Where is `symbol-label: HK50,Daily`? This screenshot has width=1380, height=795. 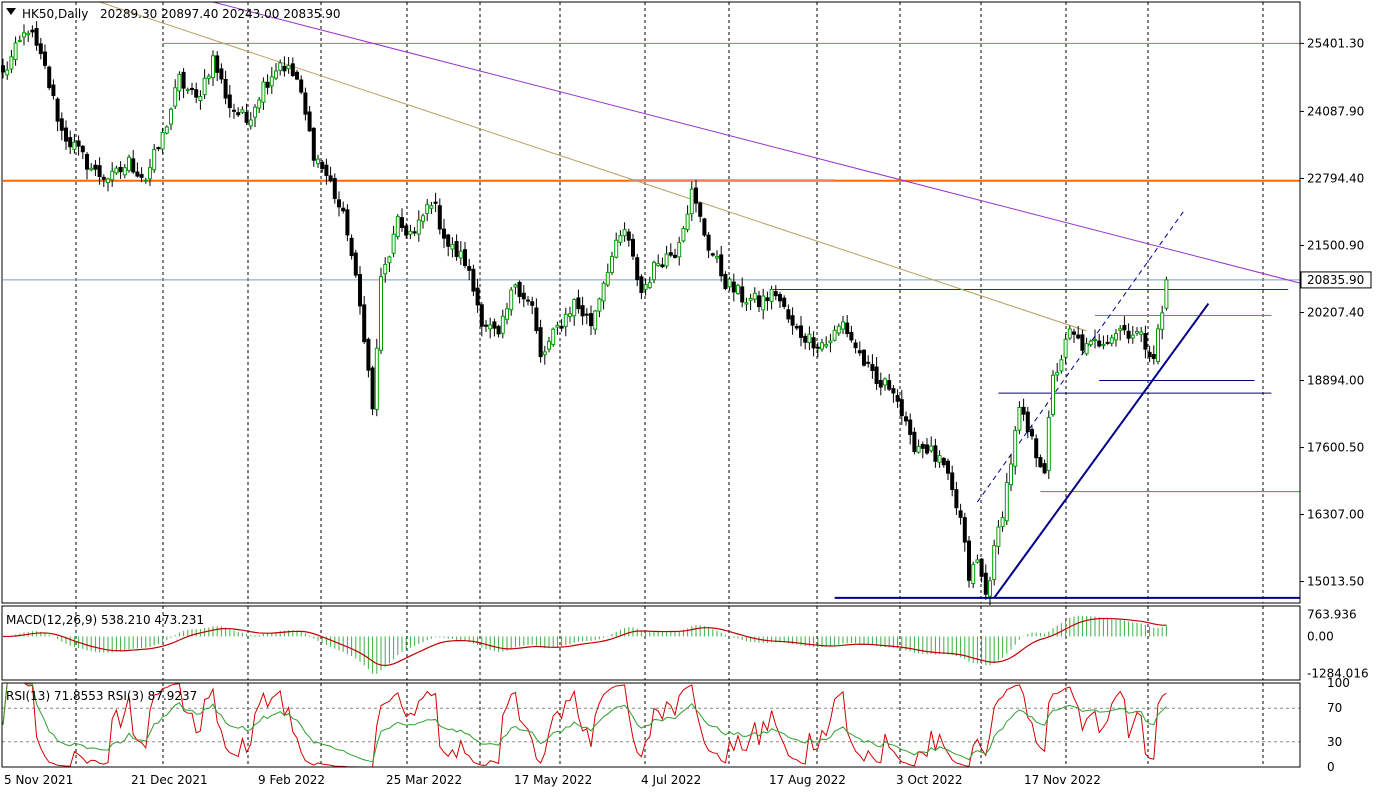
symbol-label: HK50,Daily is located at coordinates (55, 14).